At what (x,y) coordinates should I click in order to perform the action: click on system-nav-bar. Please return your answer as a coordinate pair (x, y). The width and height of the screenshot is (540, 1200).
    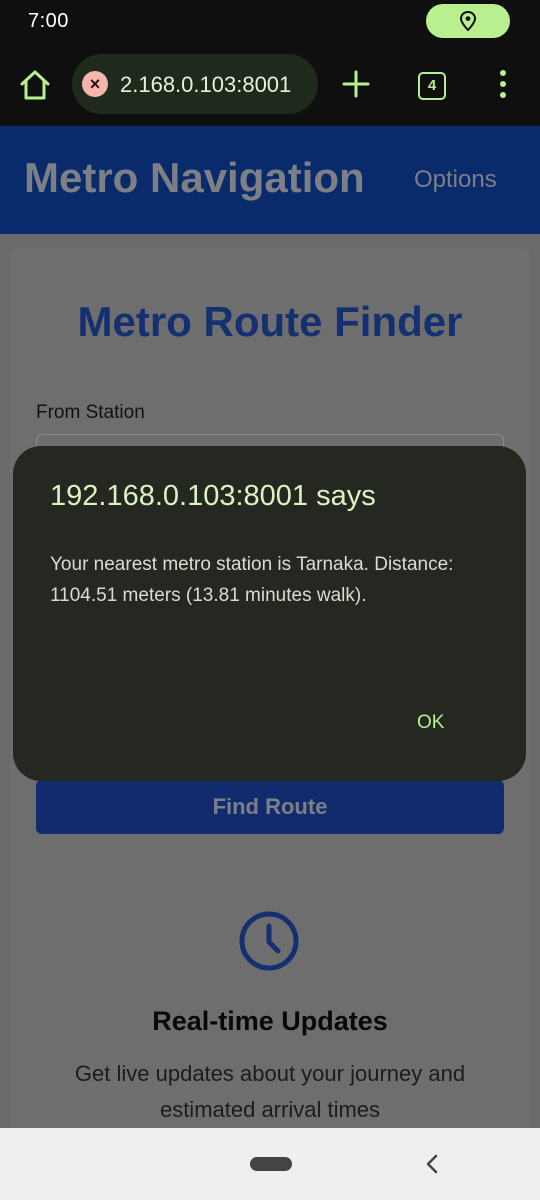
    Looking at the image, I should click on (270, 1164).